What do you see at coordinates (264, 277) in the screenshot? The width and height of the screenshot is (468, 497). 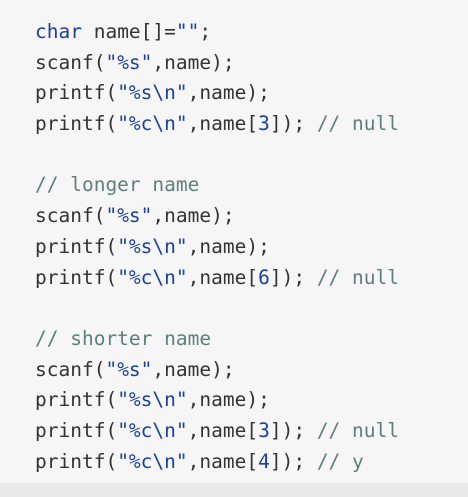 I see `number-token: 6` at bounding box center [264, 277].